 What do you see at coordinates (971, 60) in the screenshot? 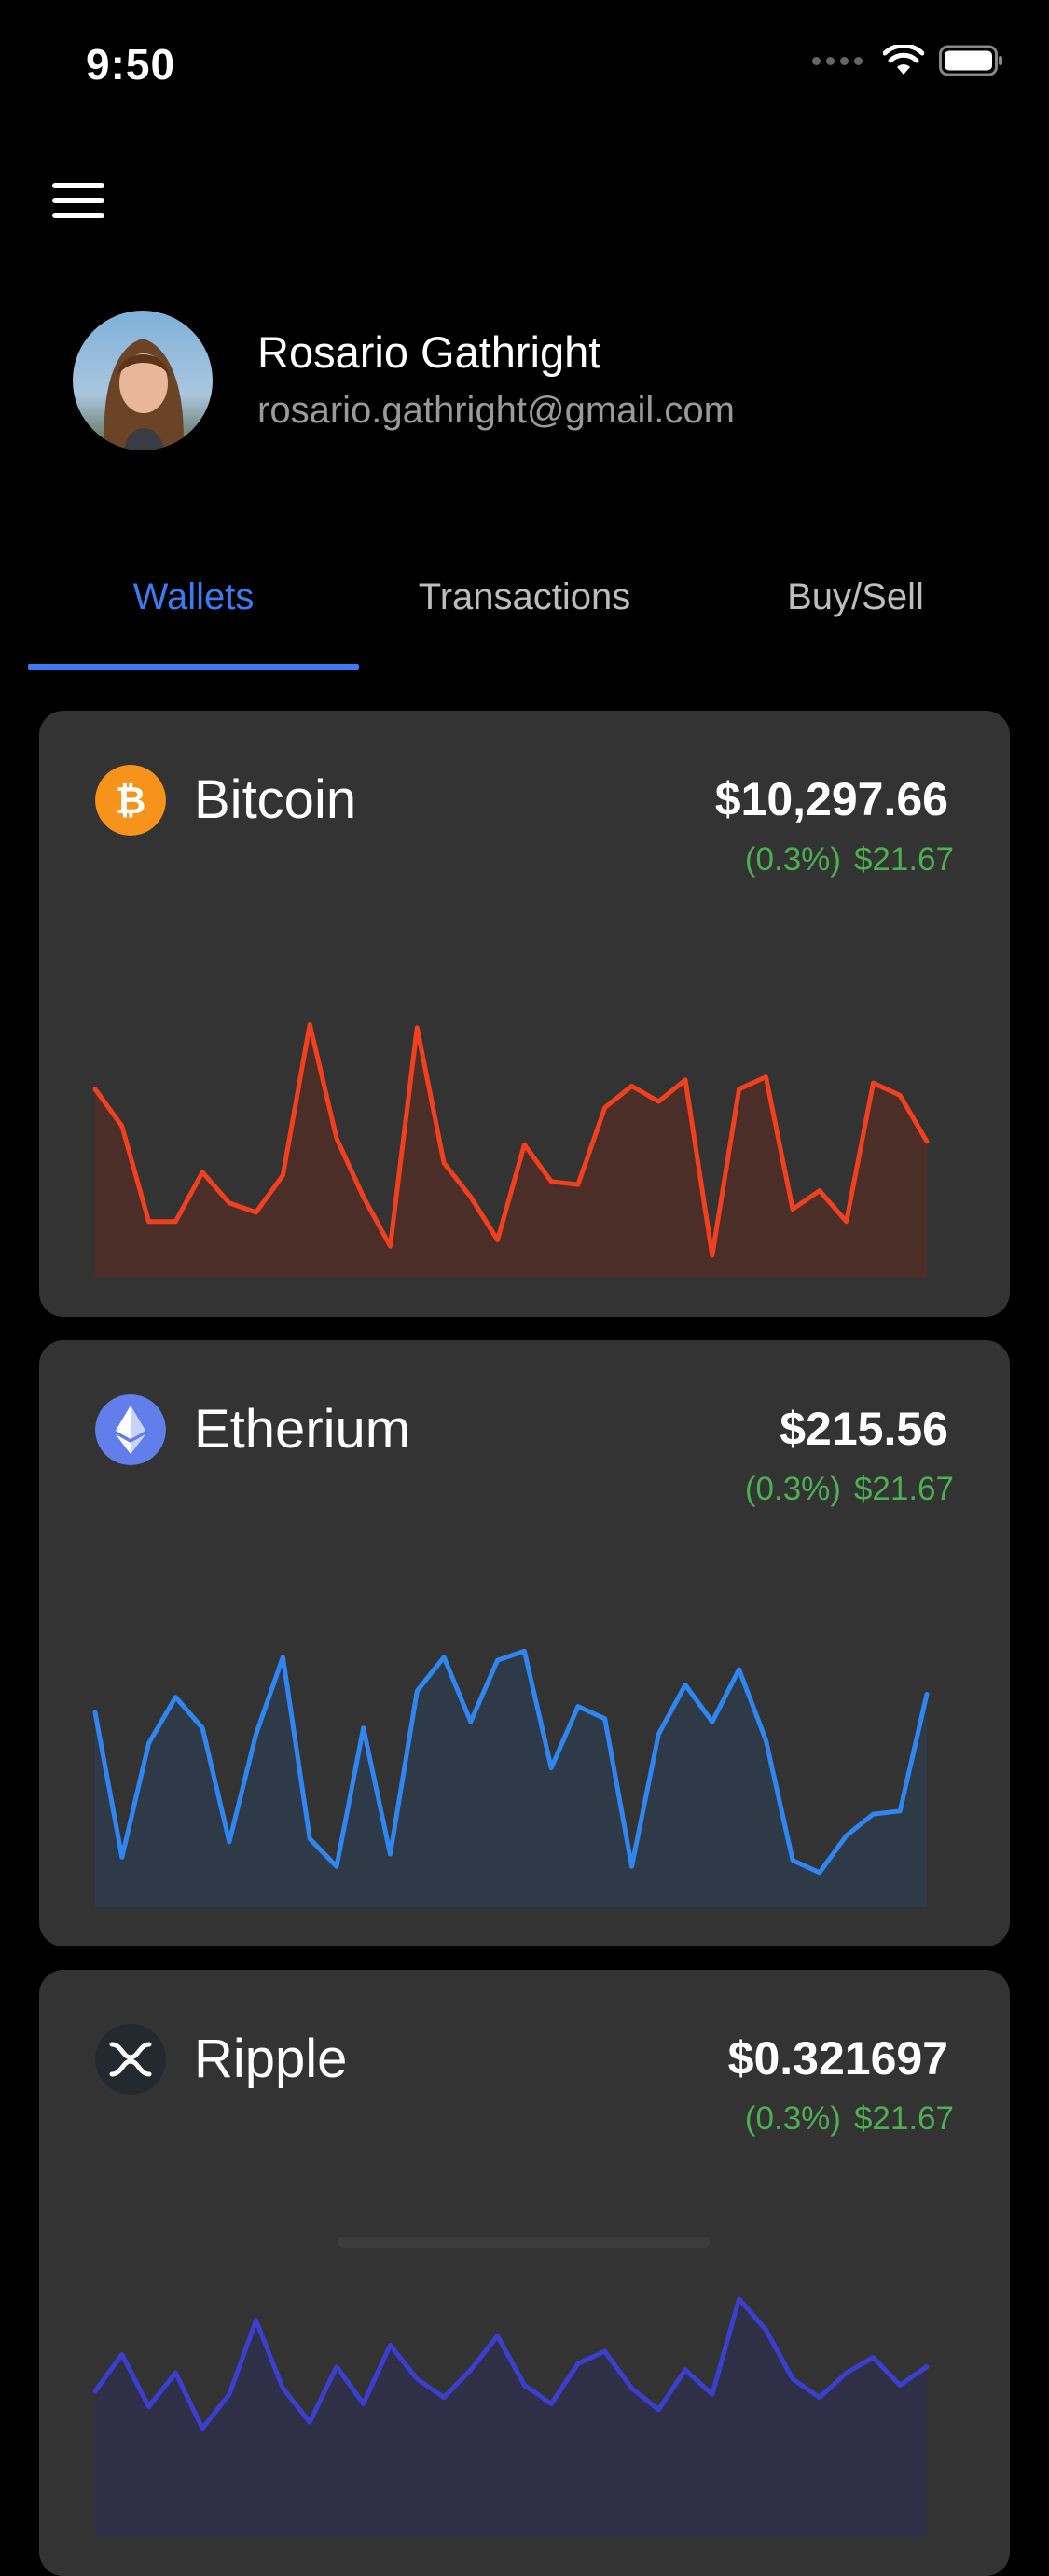
I see `battery-icon` at bounding box center [971, 60].